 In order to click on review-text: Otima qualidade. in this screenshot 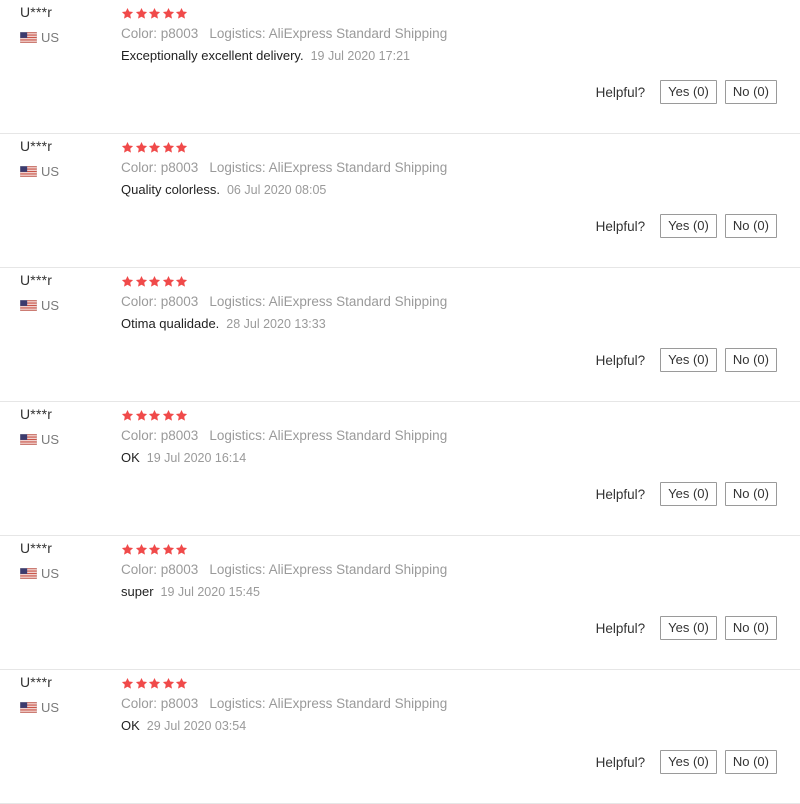, I will do `click(170, 323)`.